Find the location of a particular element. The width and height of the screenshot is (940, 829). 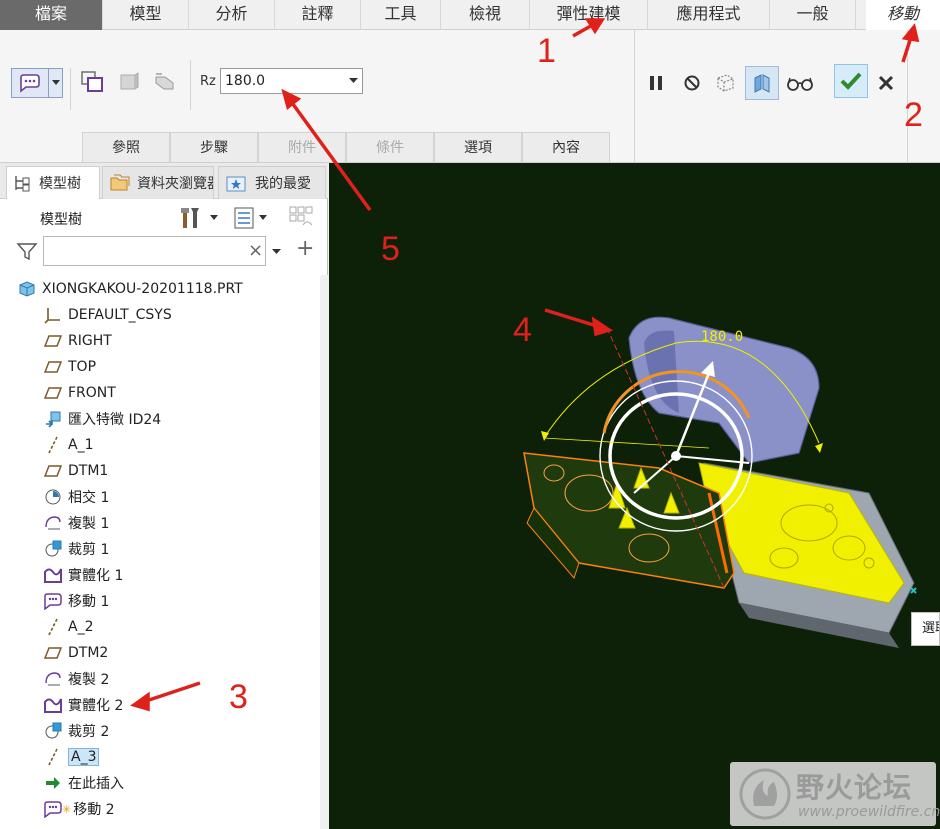

tab-favorites: 我的最愛 is located at coordinates (272, 182).